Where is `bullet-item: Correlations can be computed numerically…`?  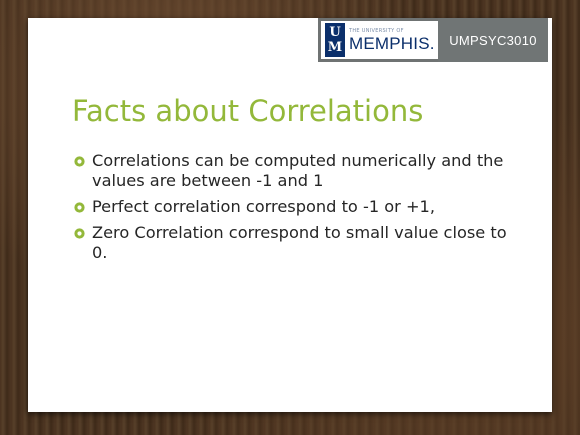
bullet-item: Correlations can be computed numerically… is located at coordinates (292, 171).